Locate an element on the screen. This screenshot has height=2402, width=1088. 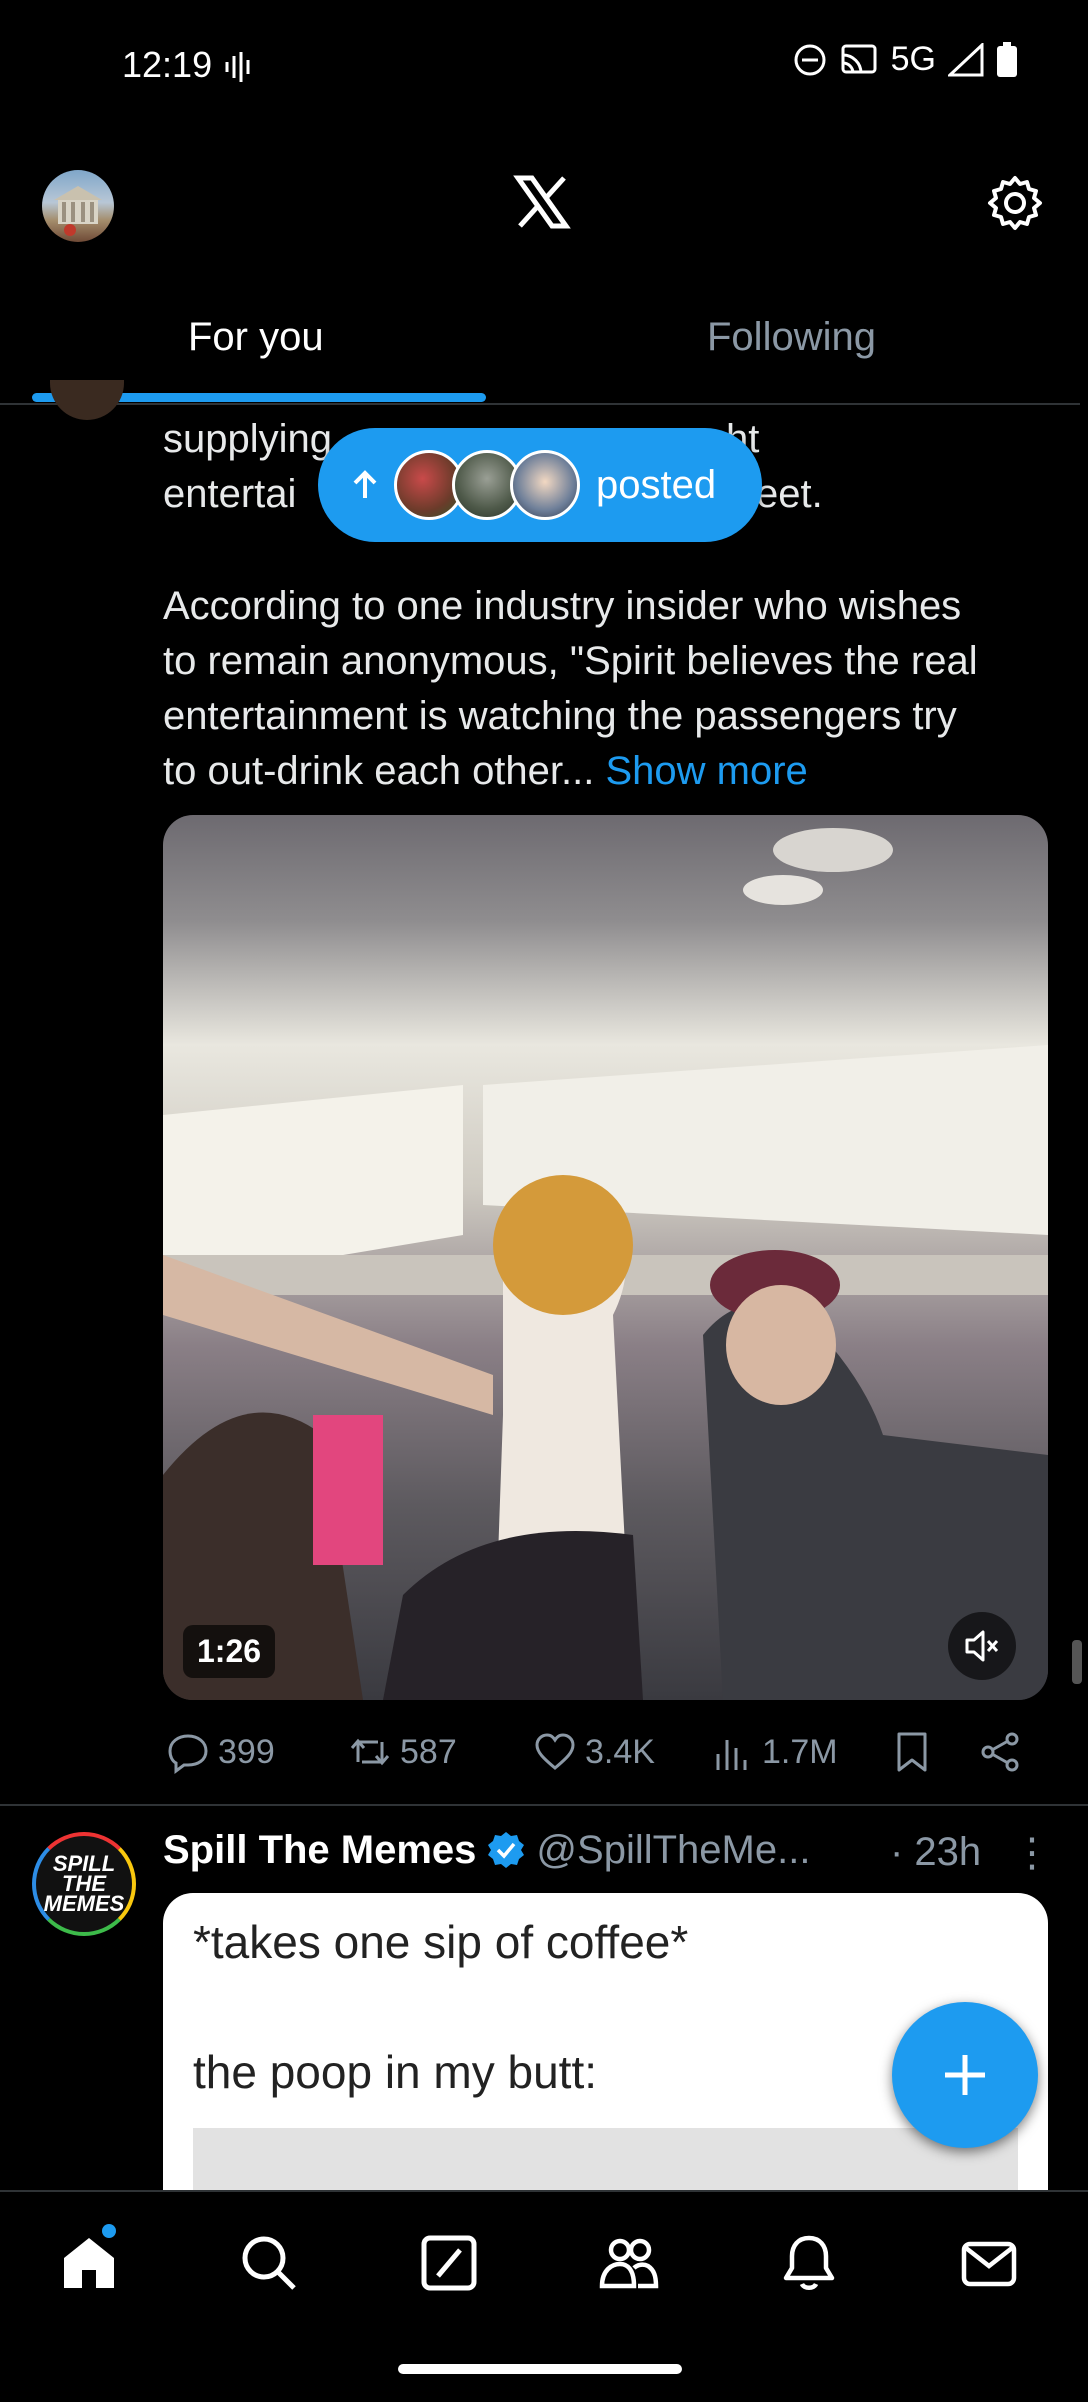
meme-text-line-1: *takes one sip of coffee* is located at coordinates (441, 1942).